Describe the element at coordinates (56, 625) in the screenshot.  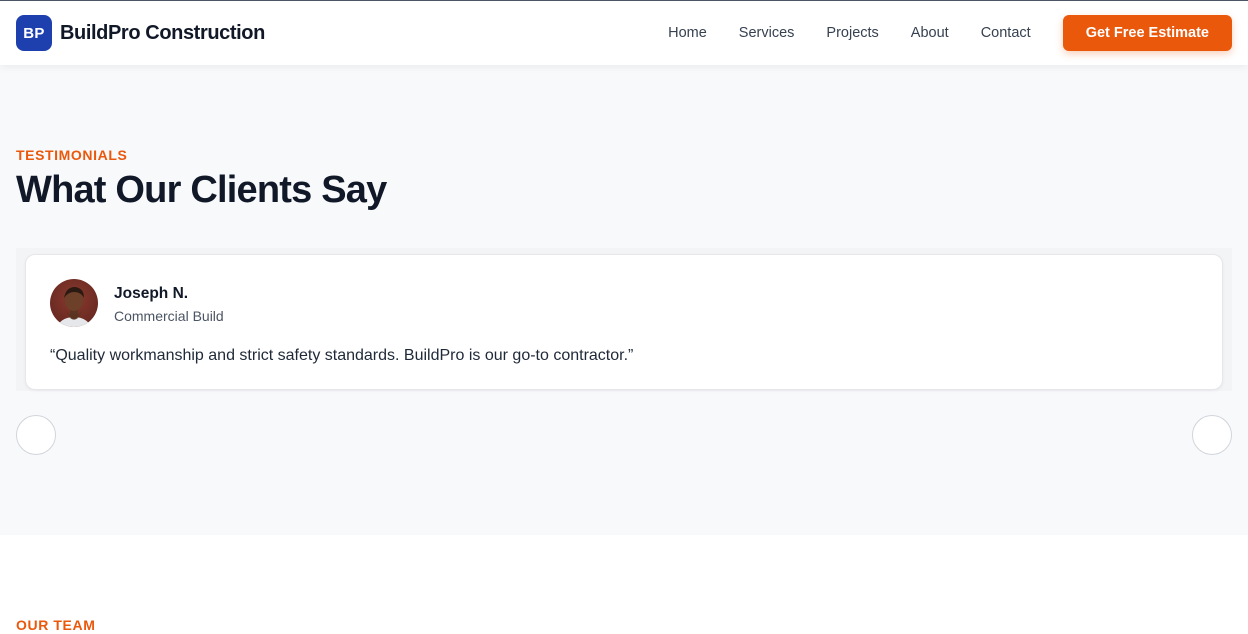
I see `section-eyebrow: OUR TEAM` at that location.